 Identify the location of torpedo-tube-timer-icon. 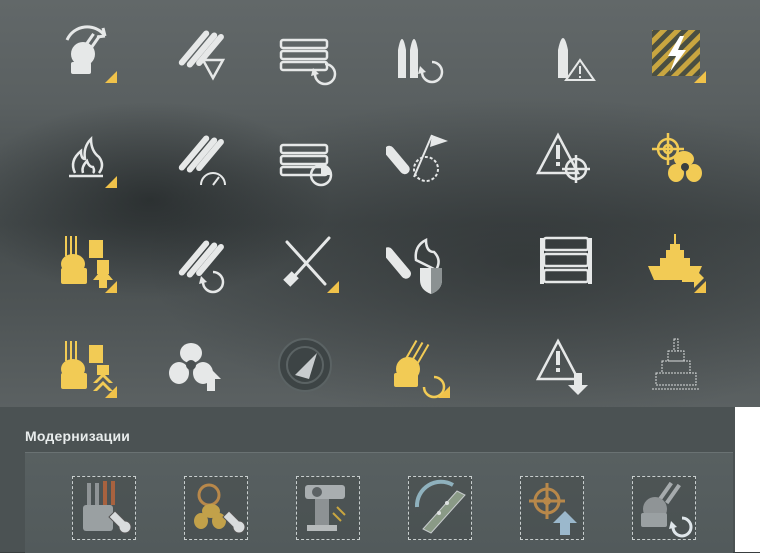
(310, 160).